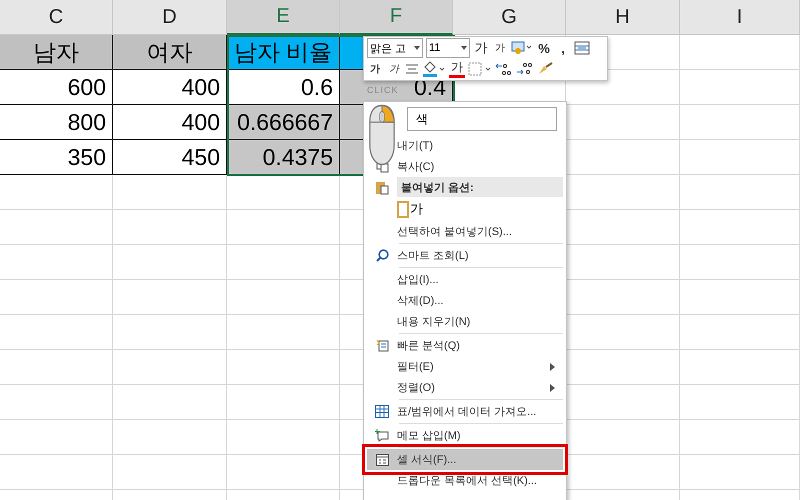 Image resolution: width=800 pixels, height=500 pixels. Describe the element at coordinates (394, 68) in the screenshot. I see `italic-button: 가` at that location.